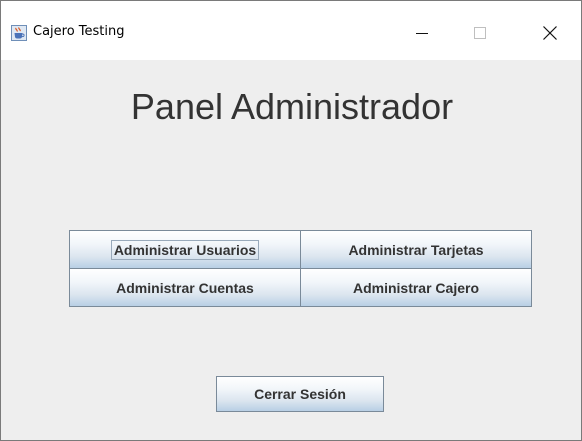 This screenshot has width=582, height=441. I want to click on page-title: Panel Administrador, so click(292, 106).